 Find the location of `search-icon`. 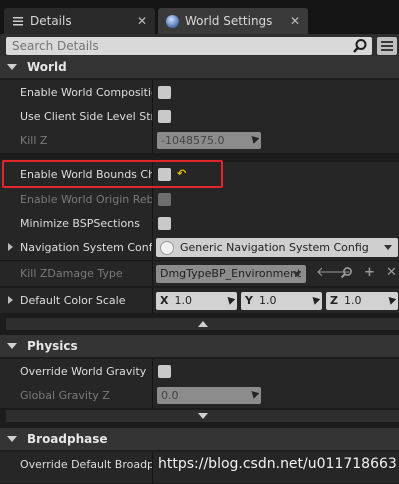

search-icon is located at coordinates (360, 46).